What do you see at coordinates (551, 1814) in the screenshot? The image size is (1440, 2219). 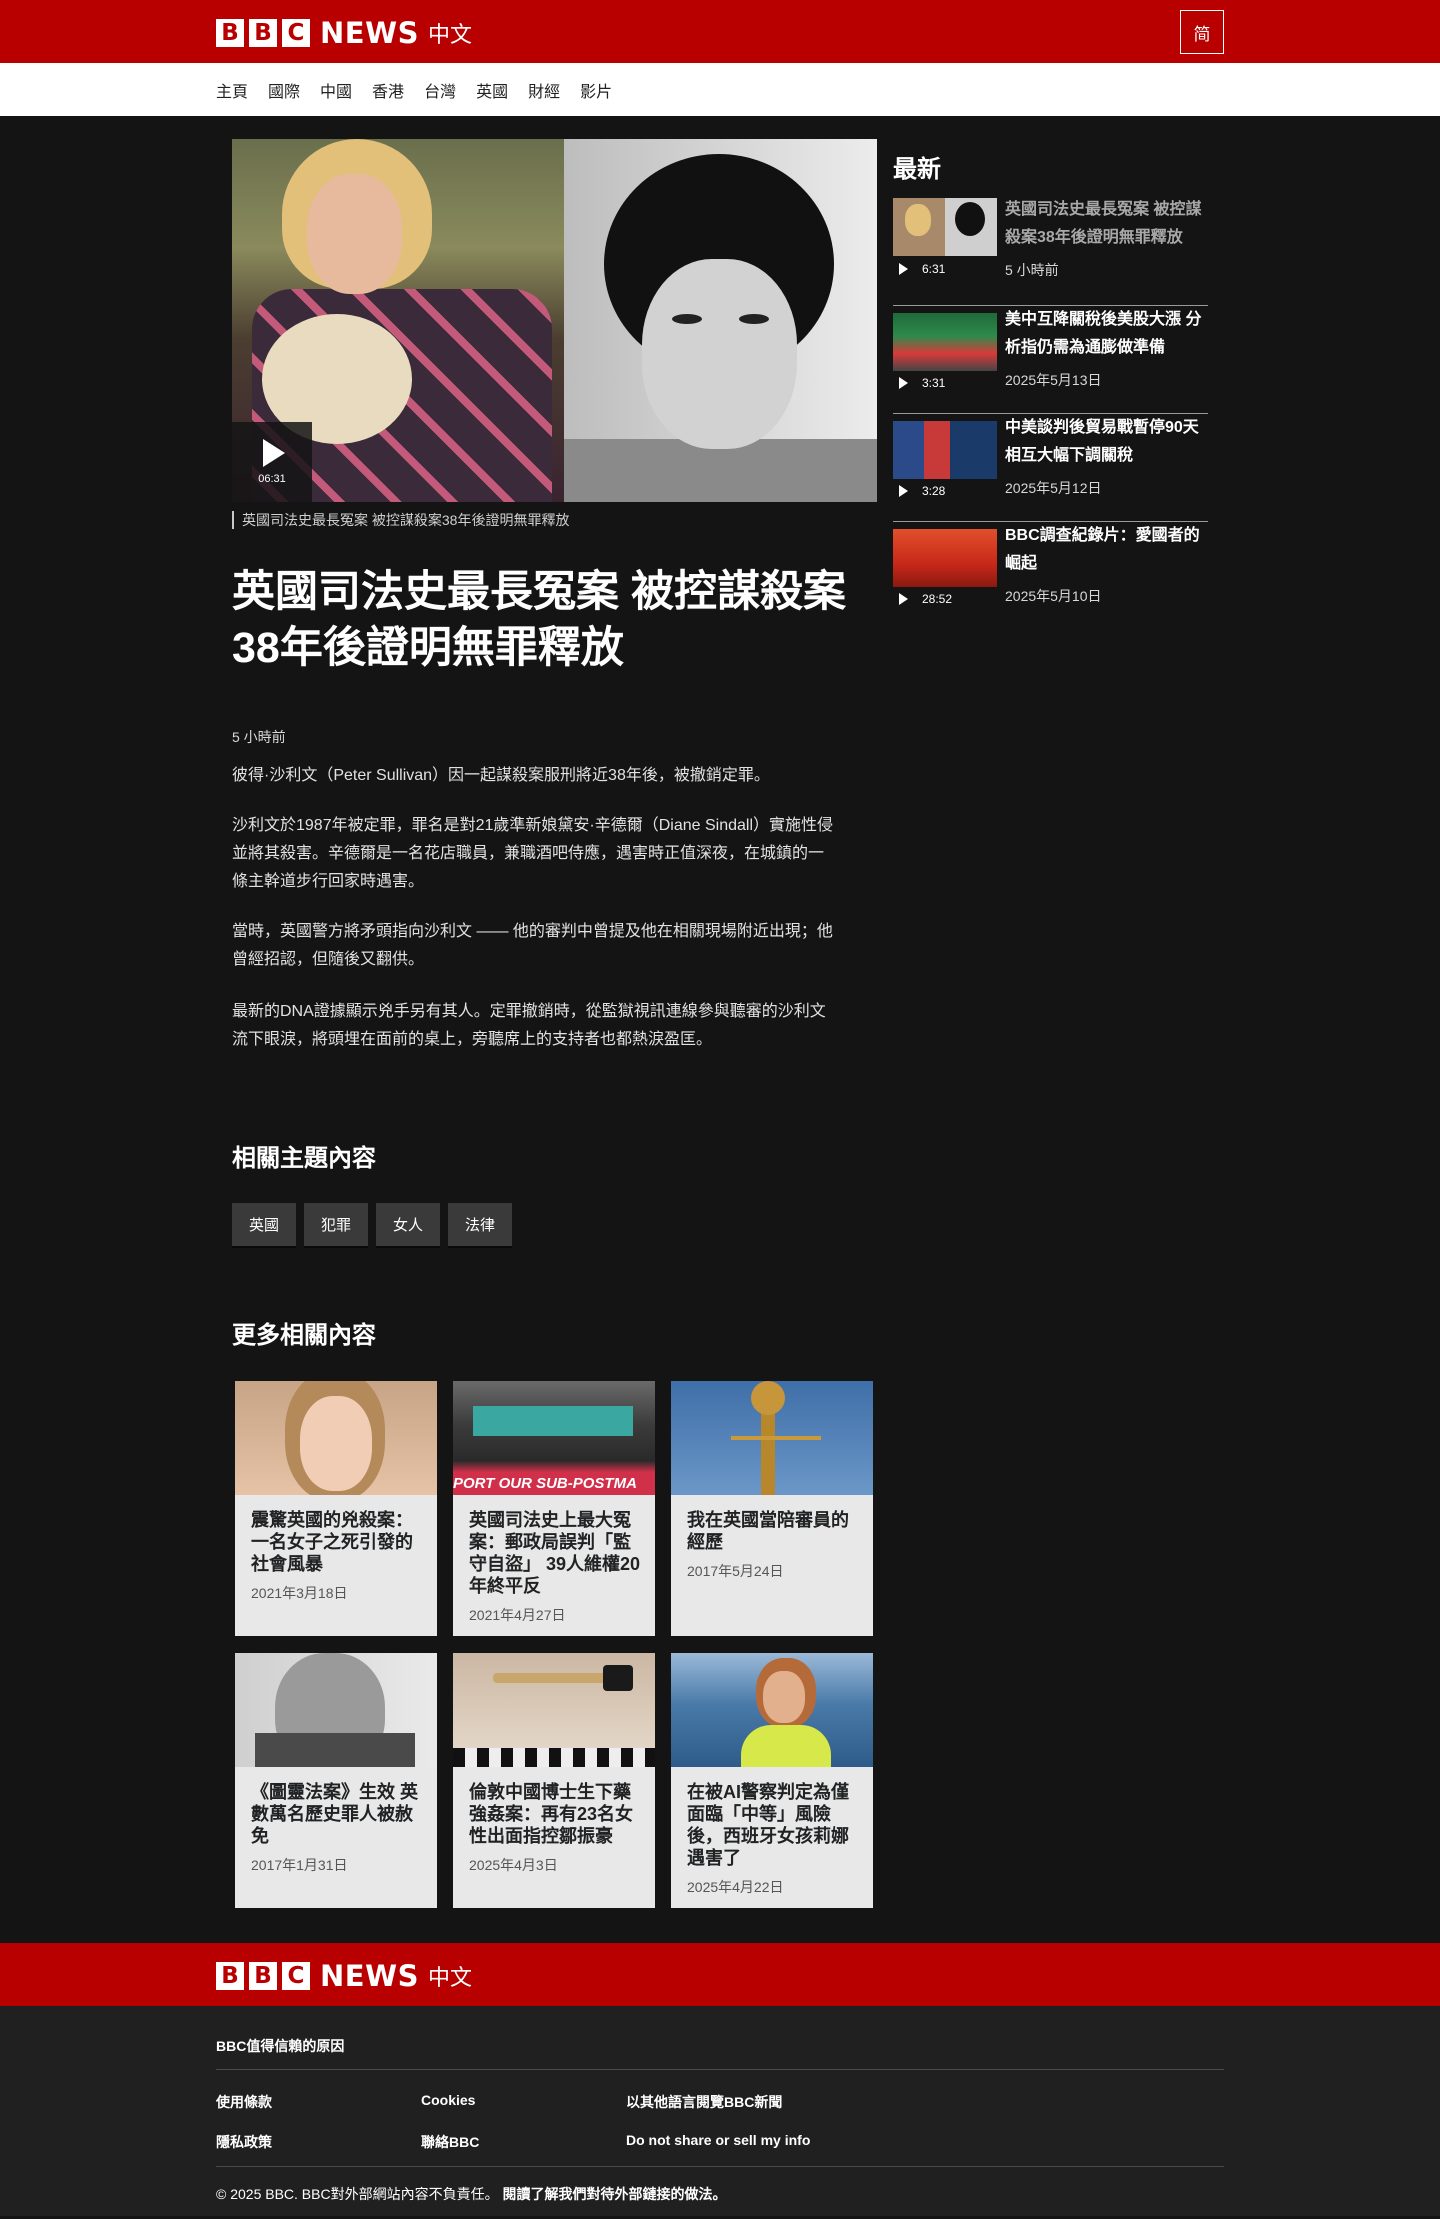 I see `card-title: 倫敦中國博士生下藥強姦案：再有23名女性出面指控鄒振豪` at bounding box center [551, 1814].